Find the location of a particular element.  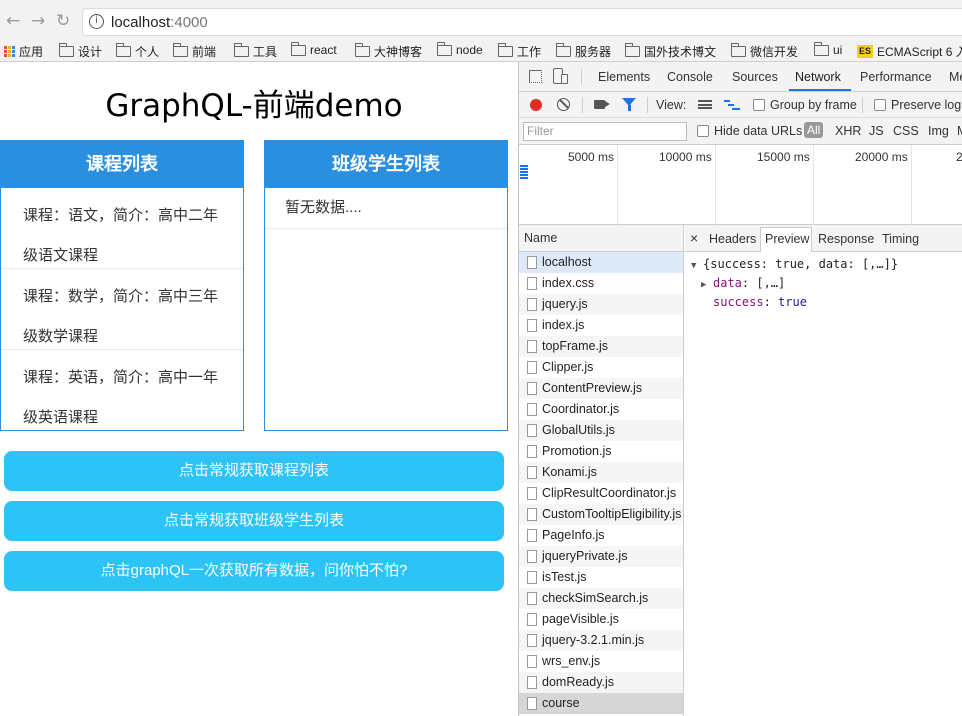

filter-type-img: Img is located at coordinates (938, 131).